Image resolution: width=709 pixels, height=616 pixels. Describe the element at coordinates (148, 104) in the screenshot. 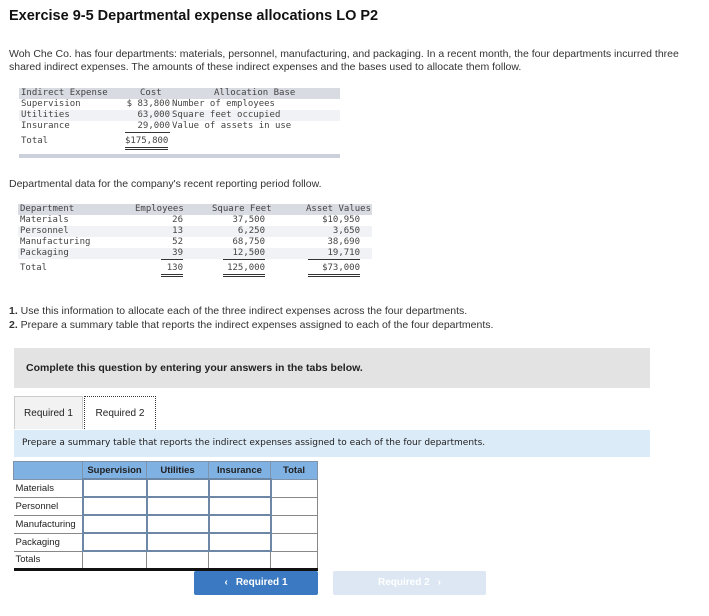

I see `cell: $ 83,800` at that location.